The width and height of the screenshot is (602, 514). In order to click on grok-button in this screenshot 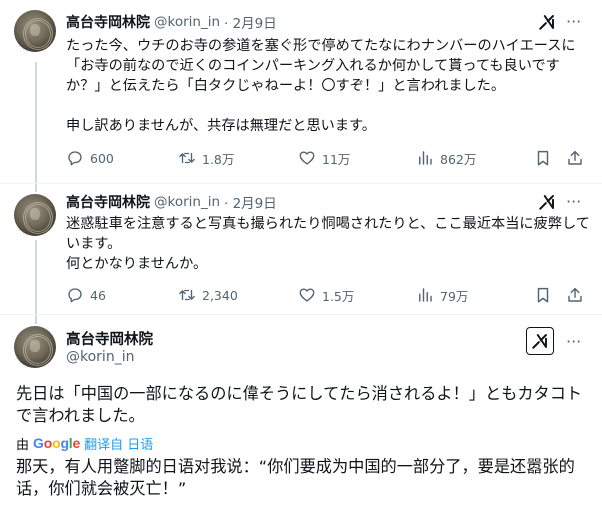, I will do `click(540, 341)`.